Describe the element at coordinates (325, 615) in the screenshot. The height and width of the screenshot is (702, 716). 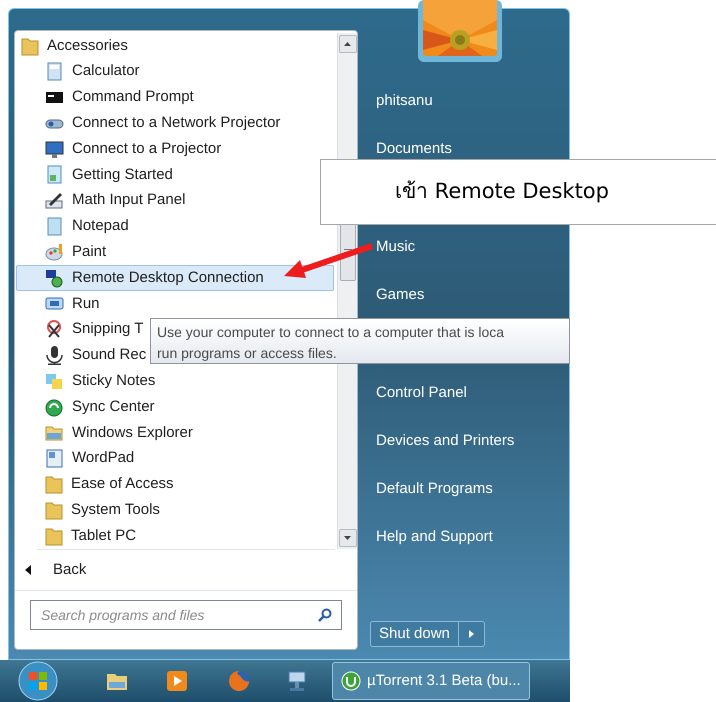
I see `search-icon` at that location.